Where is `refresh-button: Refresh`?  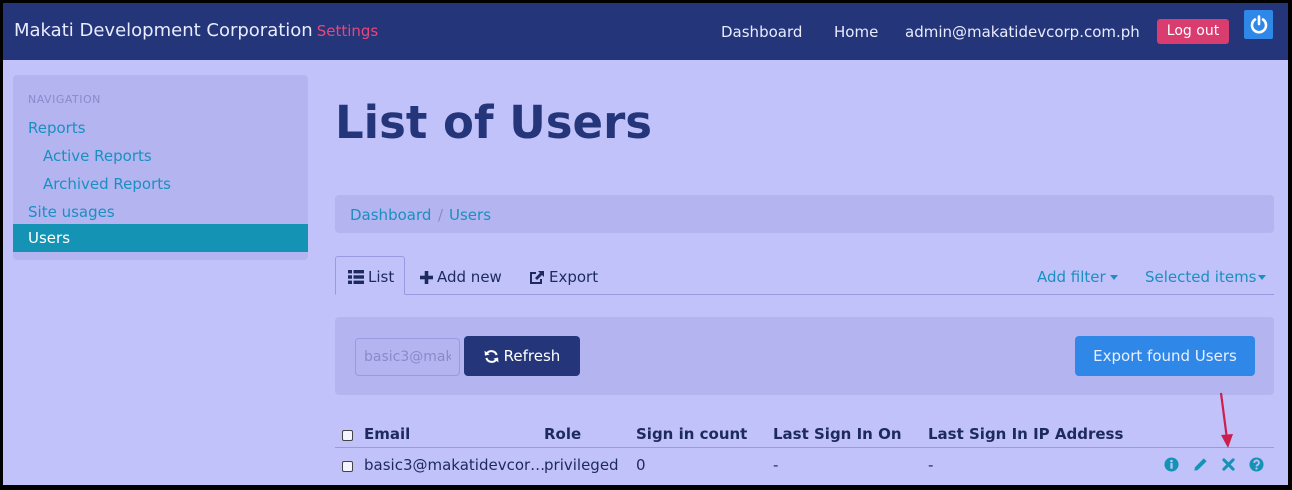
refresh-button: Refresh is located at coordinates (522, 356).